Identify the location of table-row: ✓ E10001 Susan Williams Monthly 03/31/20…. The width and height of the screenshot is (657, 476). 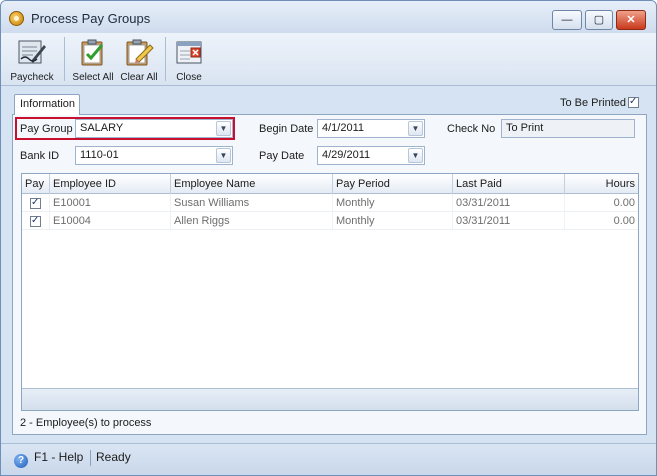
(330, 203).